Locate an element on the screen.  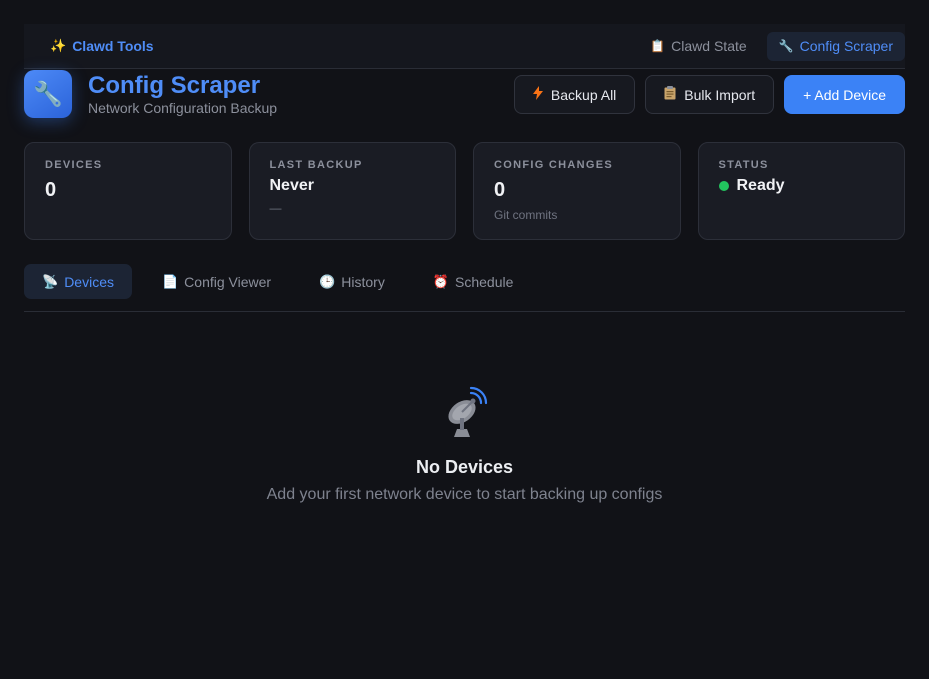
tab-label: History is located at coordinates (363, 281).